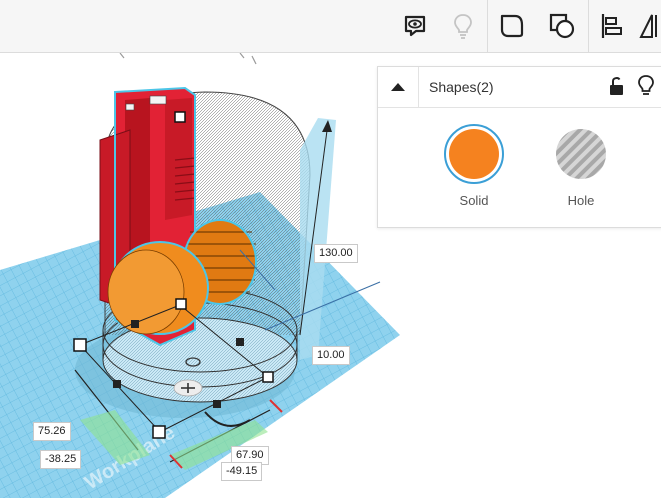 The height and width of the screenshot is (503, 661). I want to click on shape-union-icon, so click(562, 26).